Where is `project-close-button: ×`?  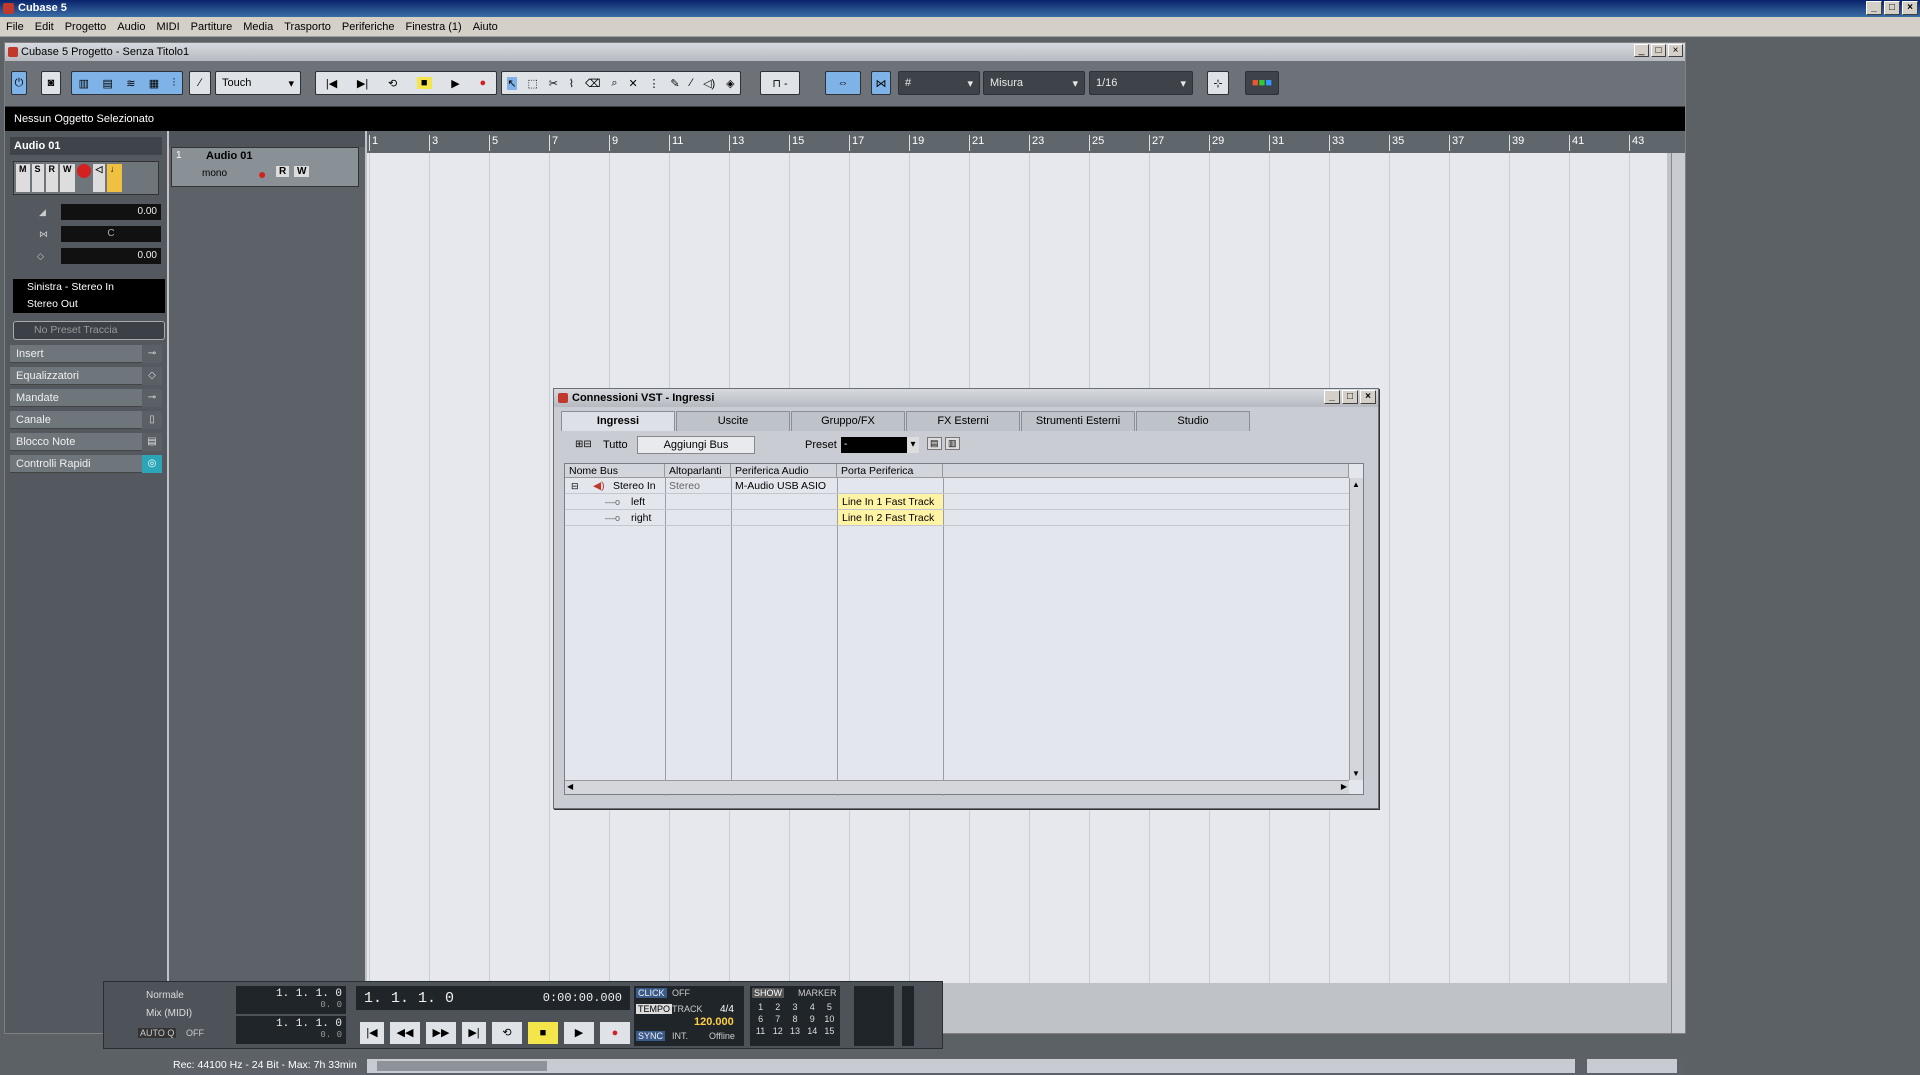
project-close-button: × is located at coordinates (1675, 50).